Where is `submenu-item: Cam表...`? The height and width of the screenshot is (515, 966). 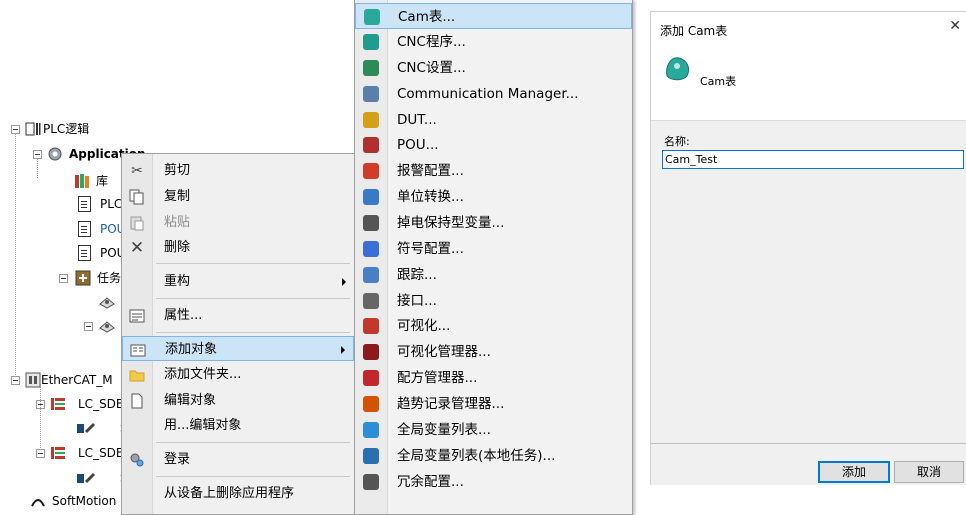
submenu-item: Cam表... is located at coordinates (493, 16).